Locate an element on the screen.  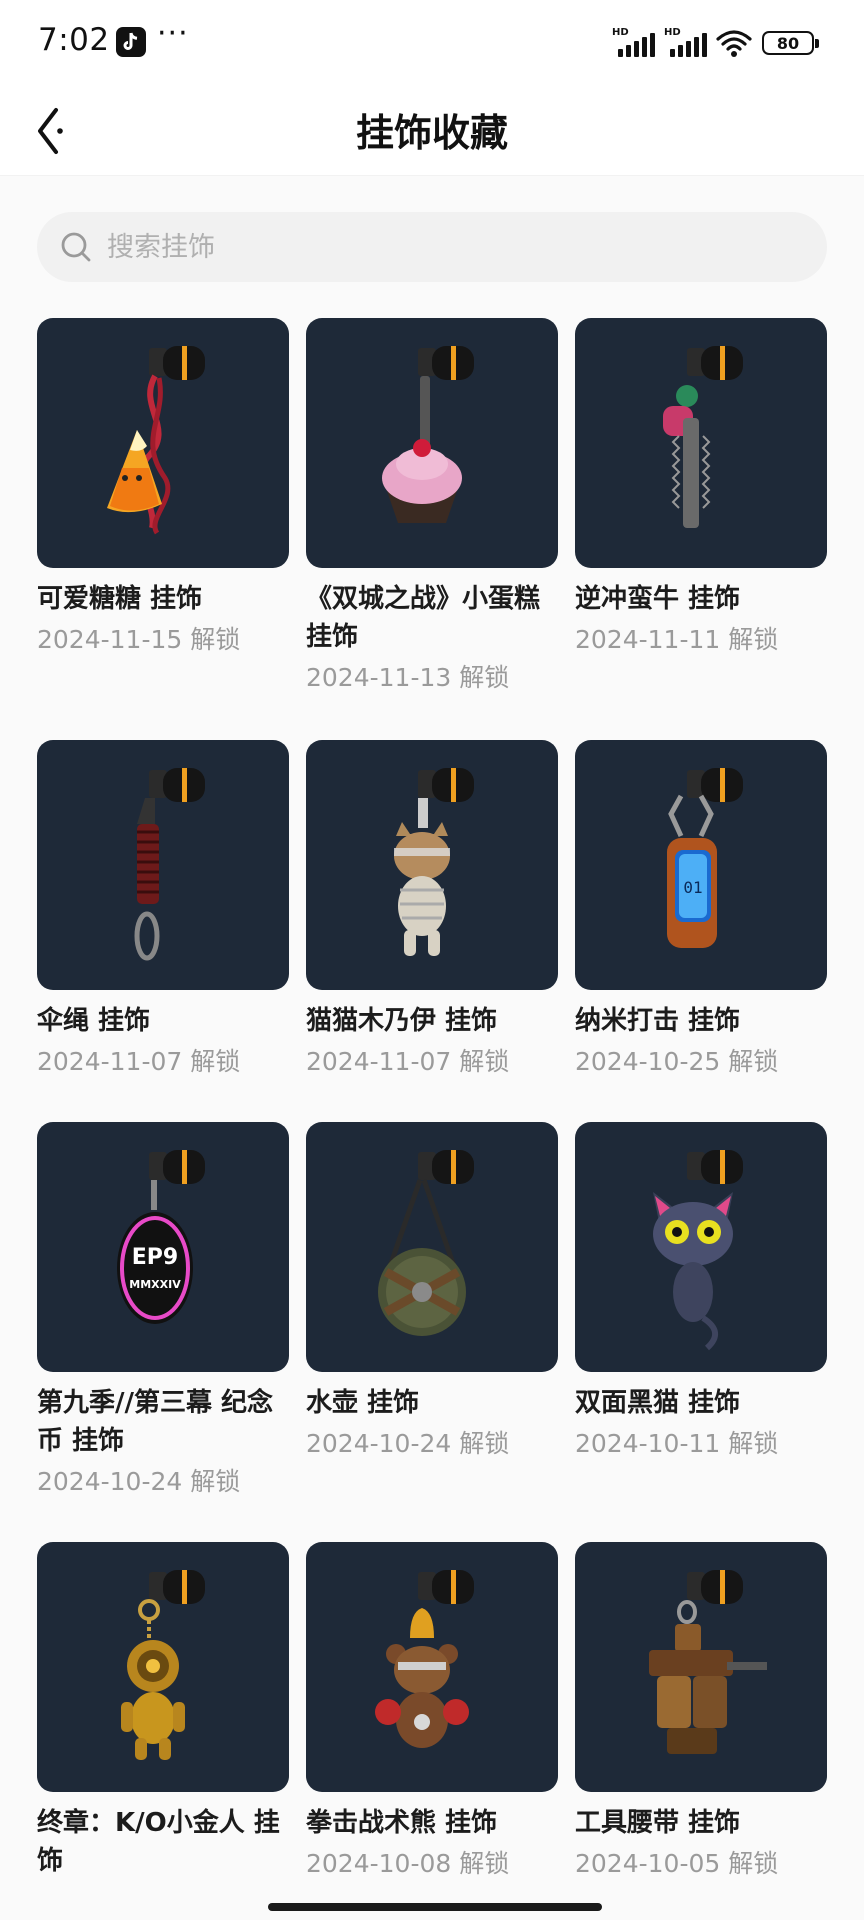
charm-thumbnail: EP9 MMXXIV is located at coordinates (163, 1247).